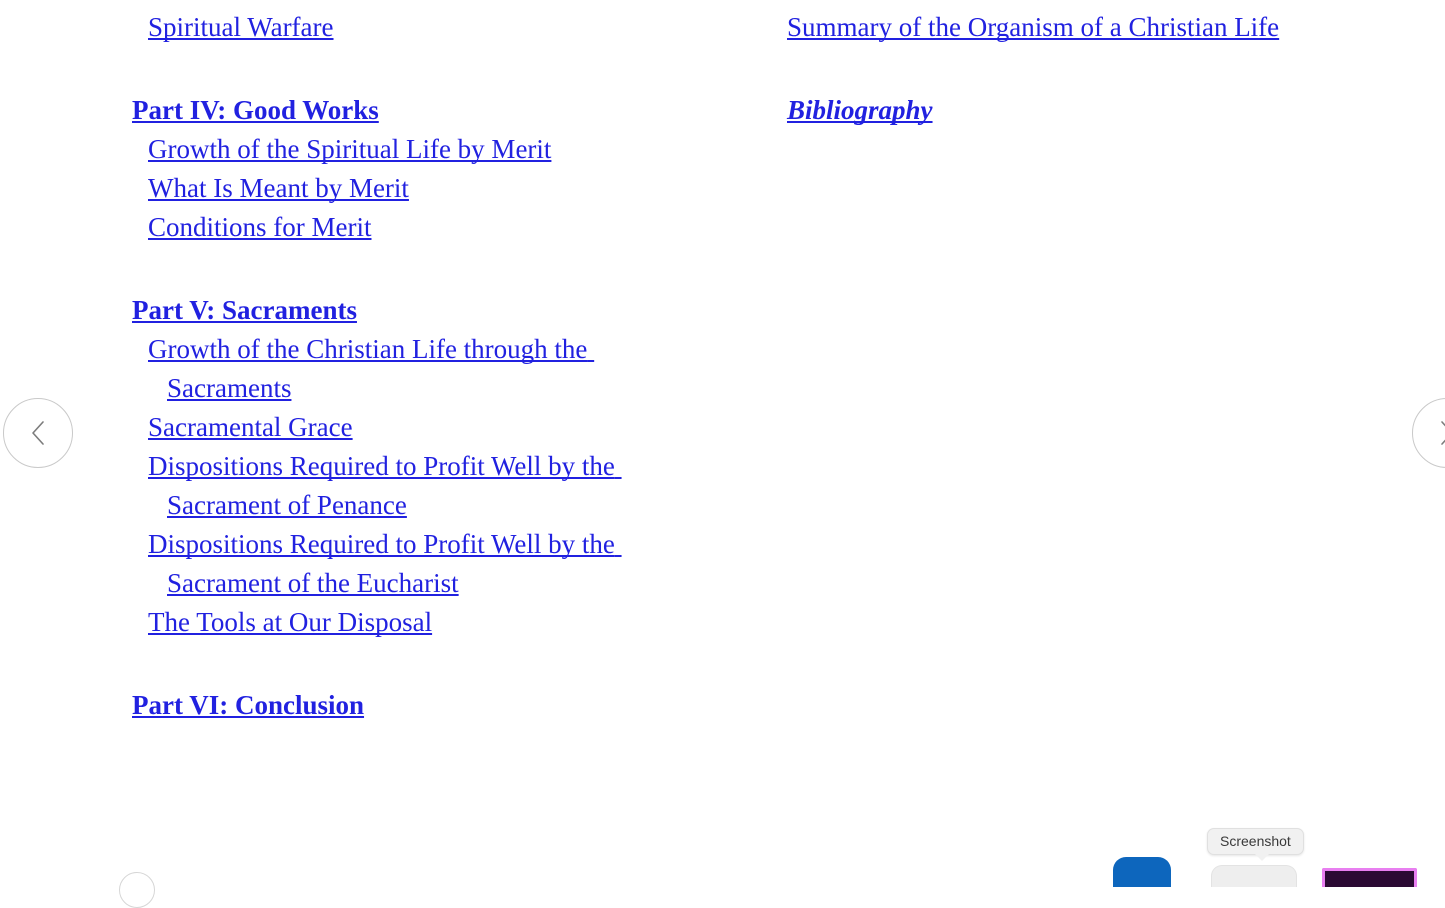  What do you see at coordinates (137, 890) in the screenshot?
I see `bottom-circle-button` at bounding box center [137, 890].